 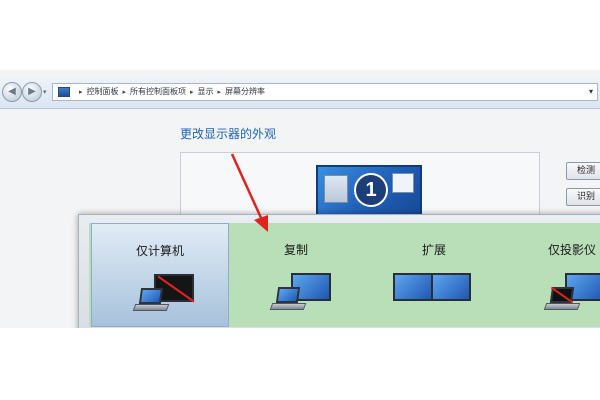 What do you see at coordinates (583, 197) in the screenshot?
I see `identify-button: 识别` at bounding box center [583, 197].